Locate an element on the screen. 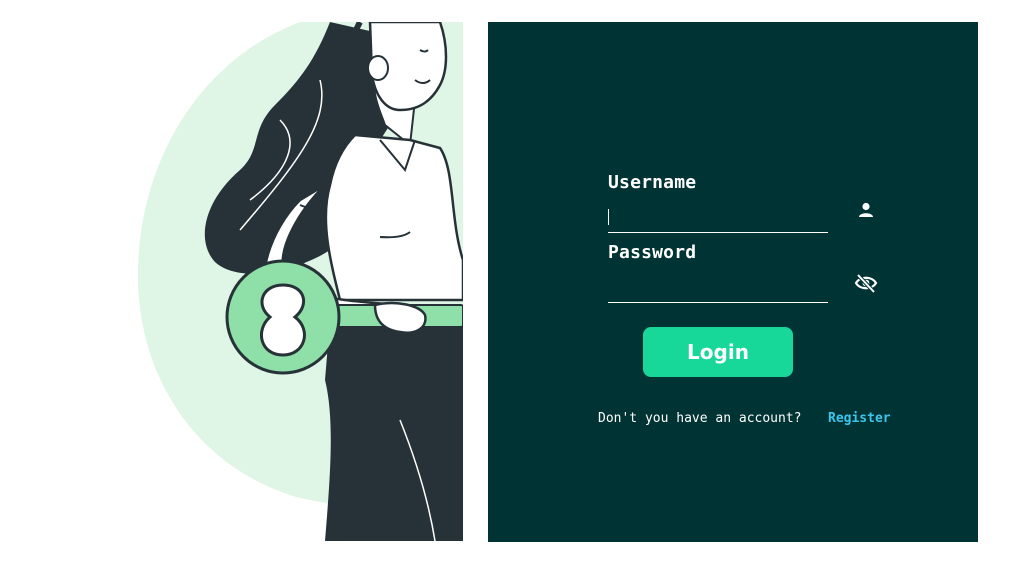  no-account-text: Don't you have an account? is located at coordinates (700, 418).